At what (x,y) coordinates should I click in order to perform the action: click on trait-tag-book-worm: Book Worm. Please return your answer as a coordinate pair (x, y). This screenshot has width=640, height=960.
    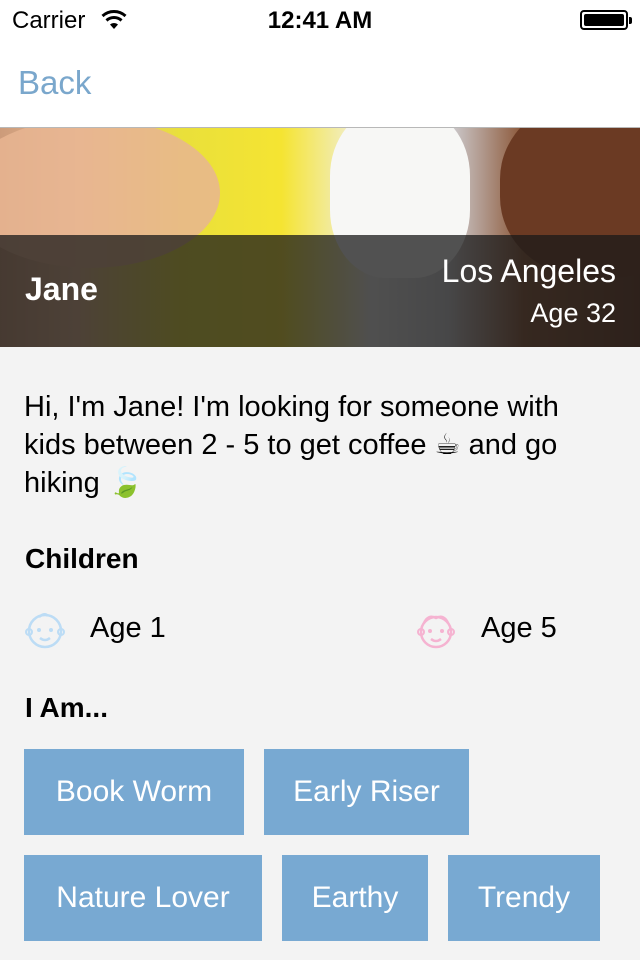
    Looking at the image, I should click on (134, 792).